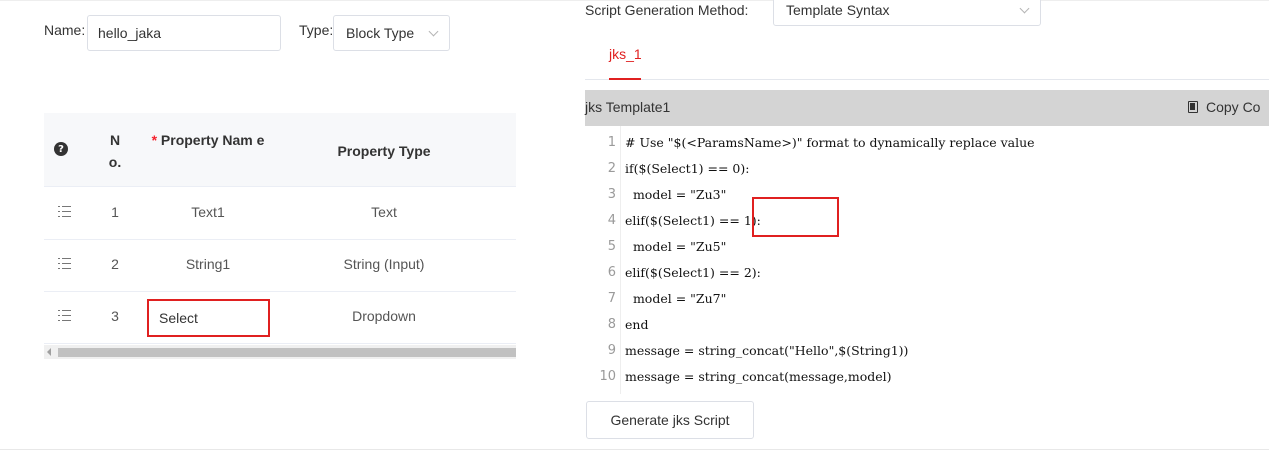  I want to click on row-property-type: String (Input), so click(384, 264).